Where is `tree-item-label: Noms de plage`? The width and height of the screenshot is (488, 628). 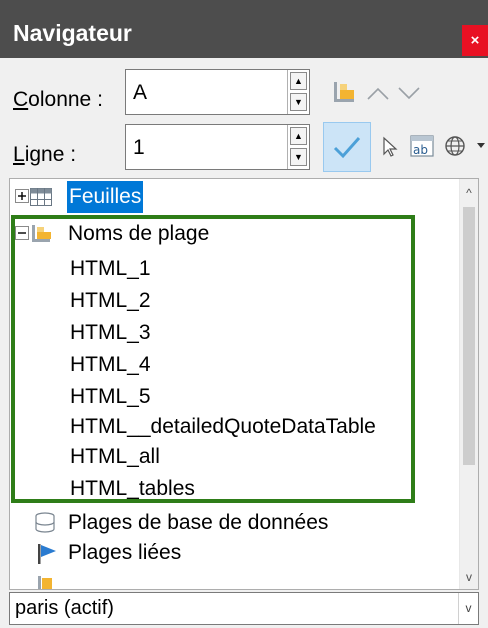 tree-item-label: Noms de plage is located at coordinates (139, 233).